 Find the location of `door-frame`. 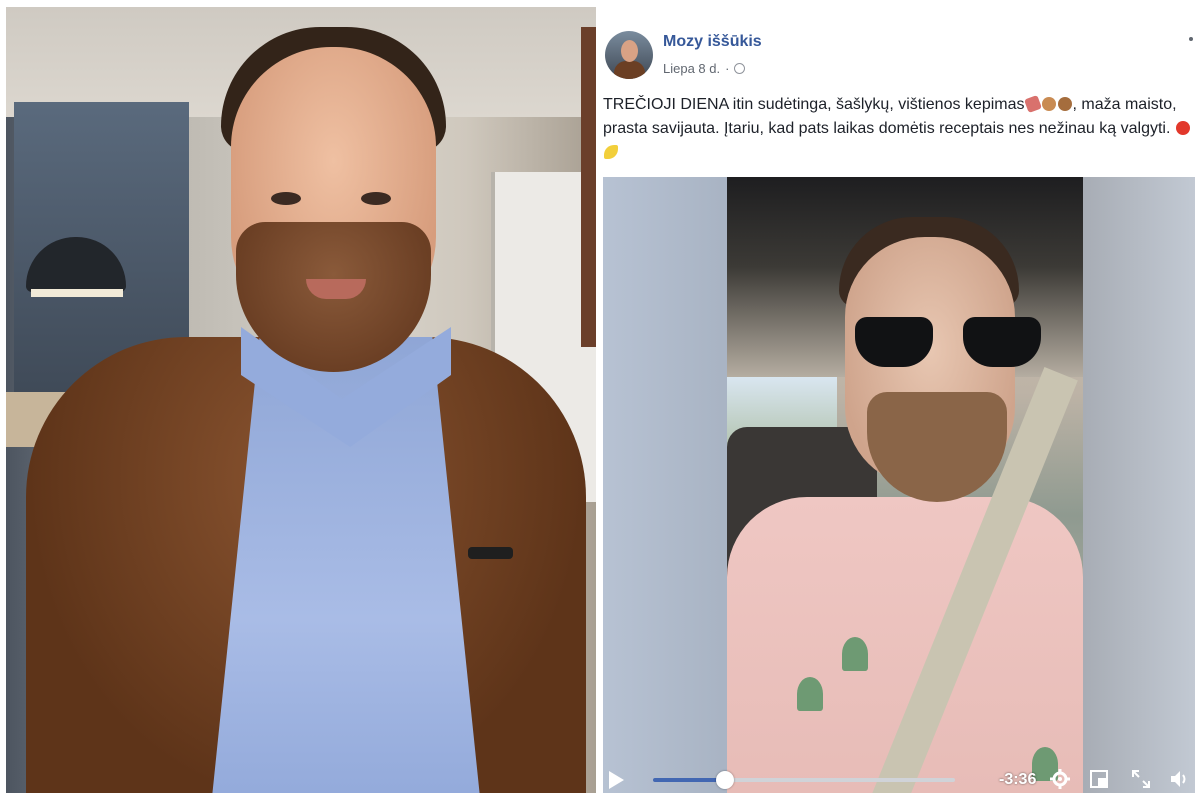

door-frame is located at coordinates (588, 187).